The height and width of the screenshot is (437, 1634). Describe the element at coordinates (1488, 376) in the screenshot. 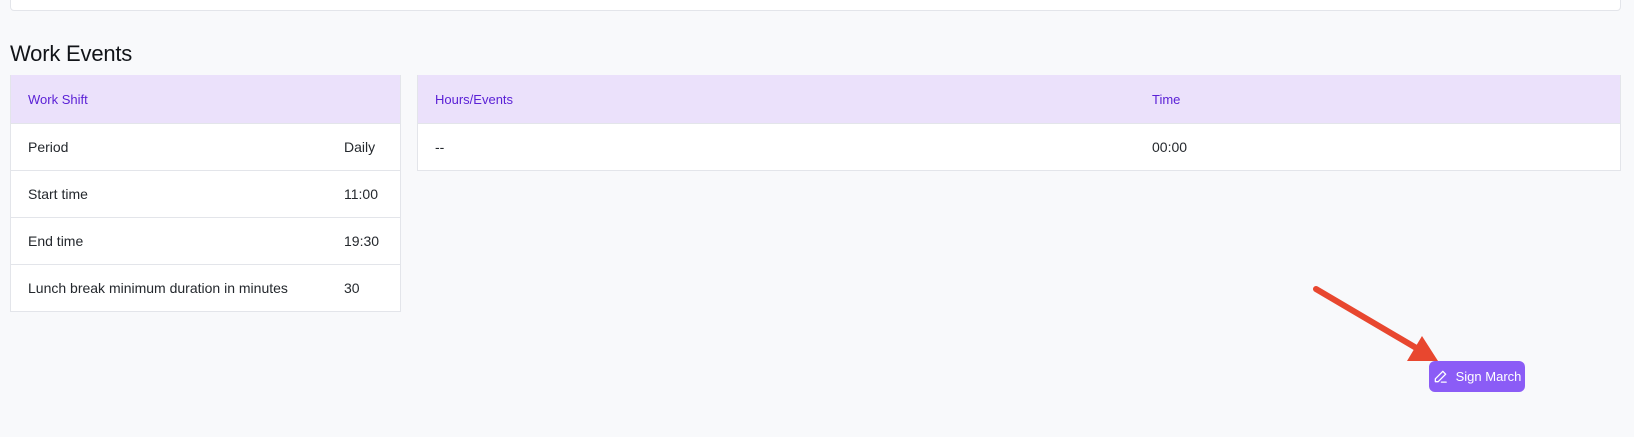

I see `sign-march-label: Sign March` at that location.